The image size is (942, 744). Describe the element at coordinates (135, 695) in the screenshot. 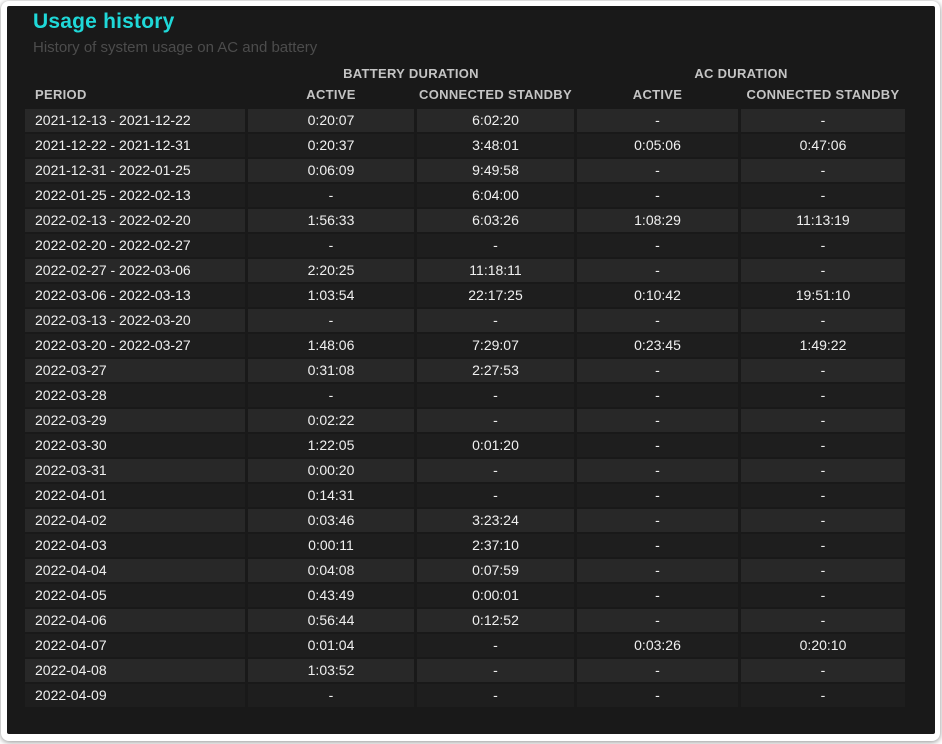

I see `period-cell: 2022-04-09` at that location.